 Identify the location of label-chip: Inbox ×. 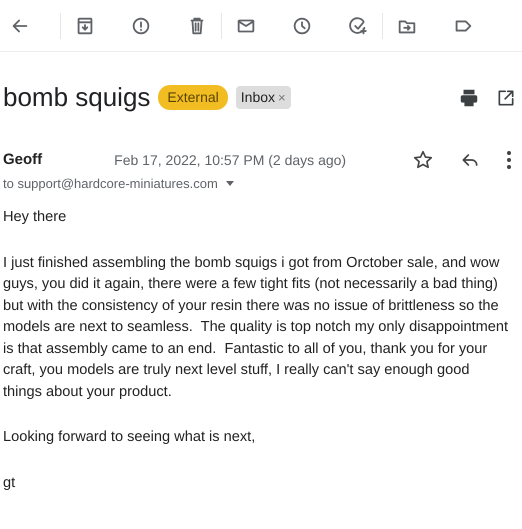
(263, 97).